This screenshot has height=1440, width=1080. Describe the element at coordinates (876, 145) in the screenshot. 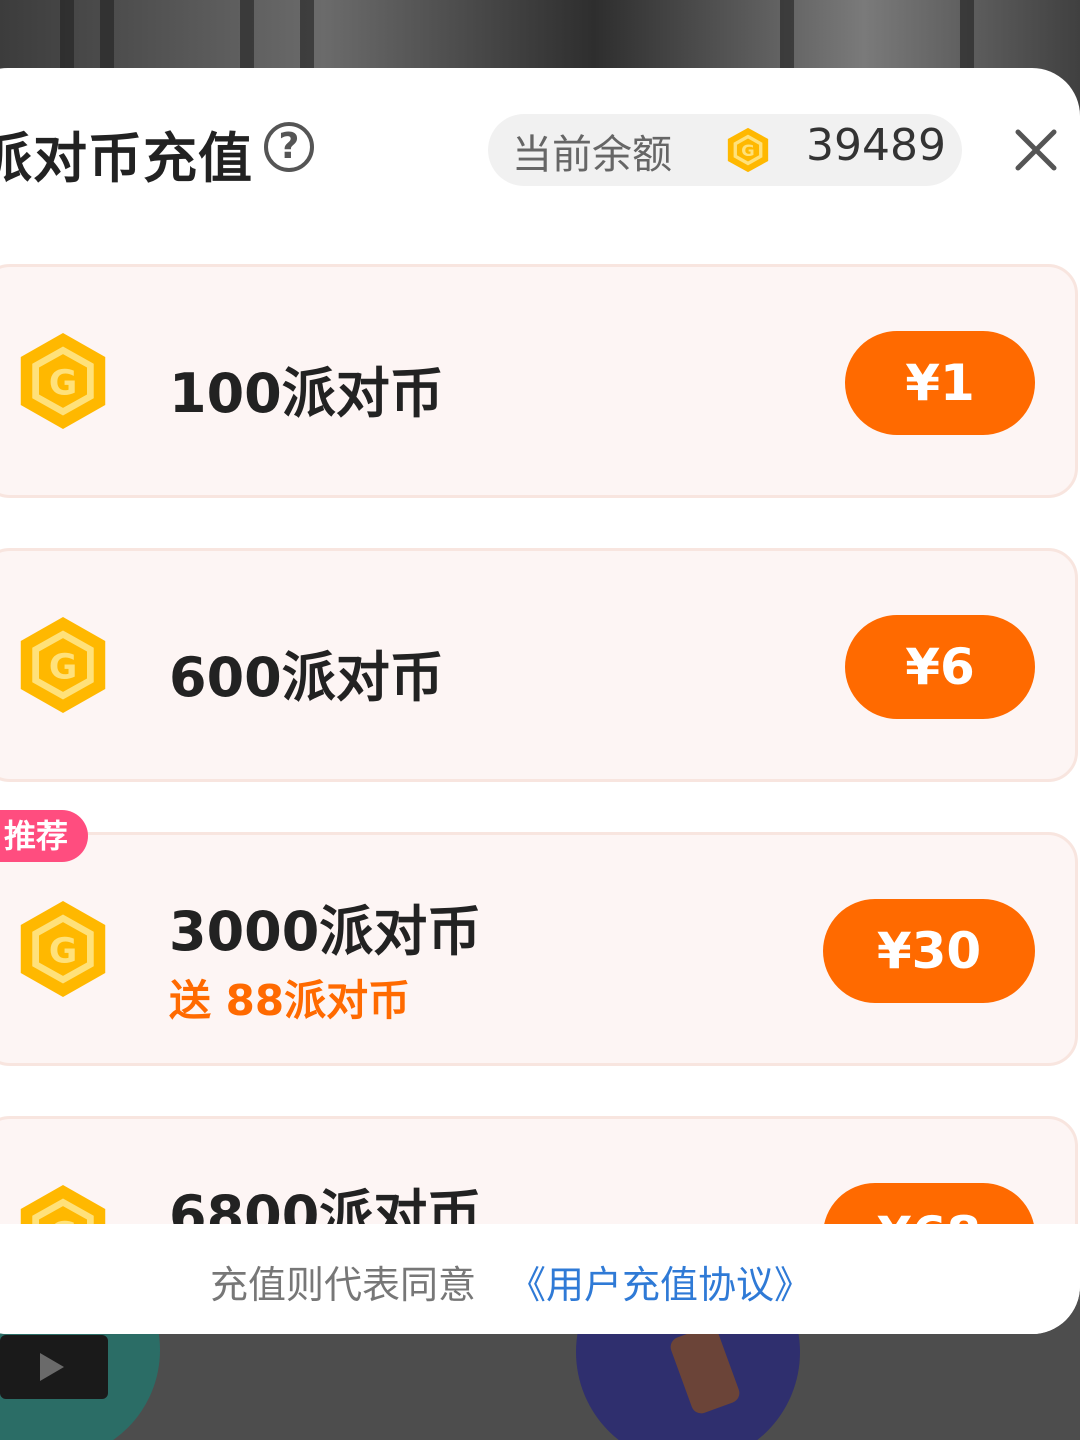

I see `balance-value: 39489` at that location.